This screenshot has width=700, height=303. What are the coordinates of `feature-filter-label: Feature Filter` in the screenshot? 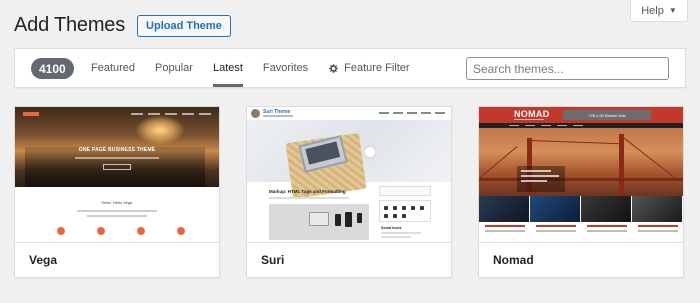 It's located at (377, 68).